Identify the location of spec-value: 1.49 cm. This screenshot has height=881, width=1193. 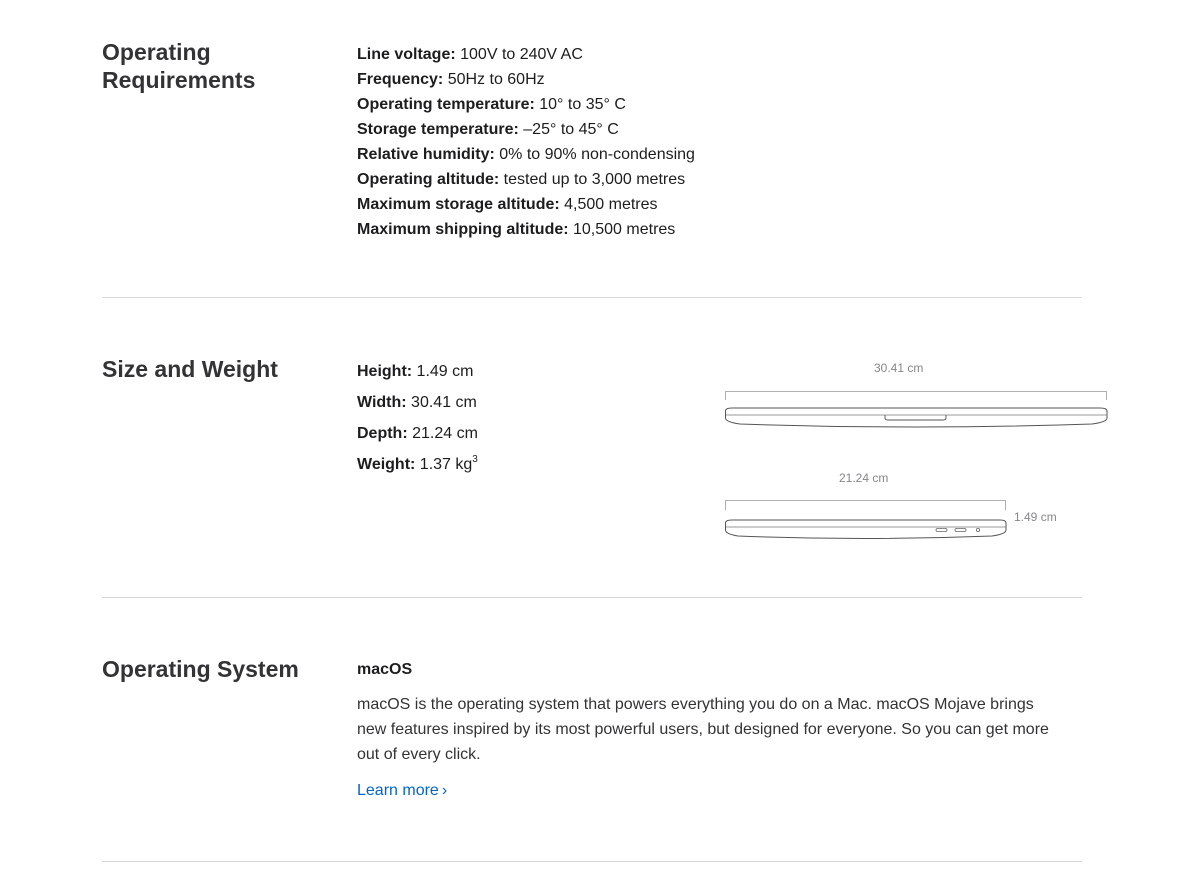
(443, 371).